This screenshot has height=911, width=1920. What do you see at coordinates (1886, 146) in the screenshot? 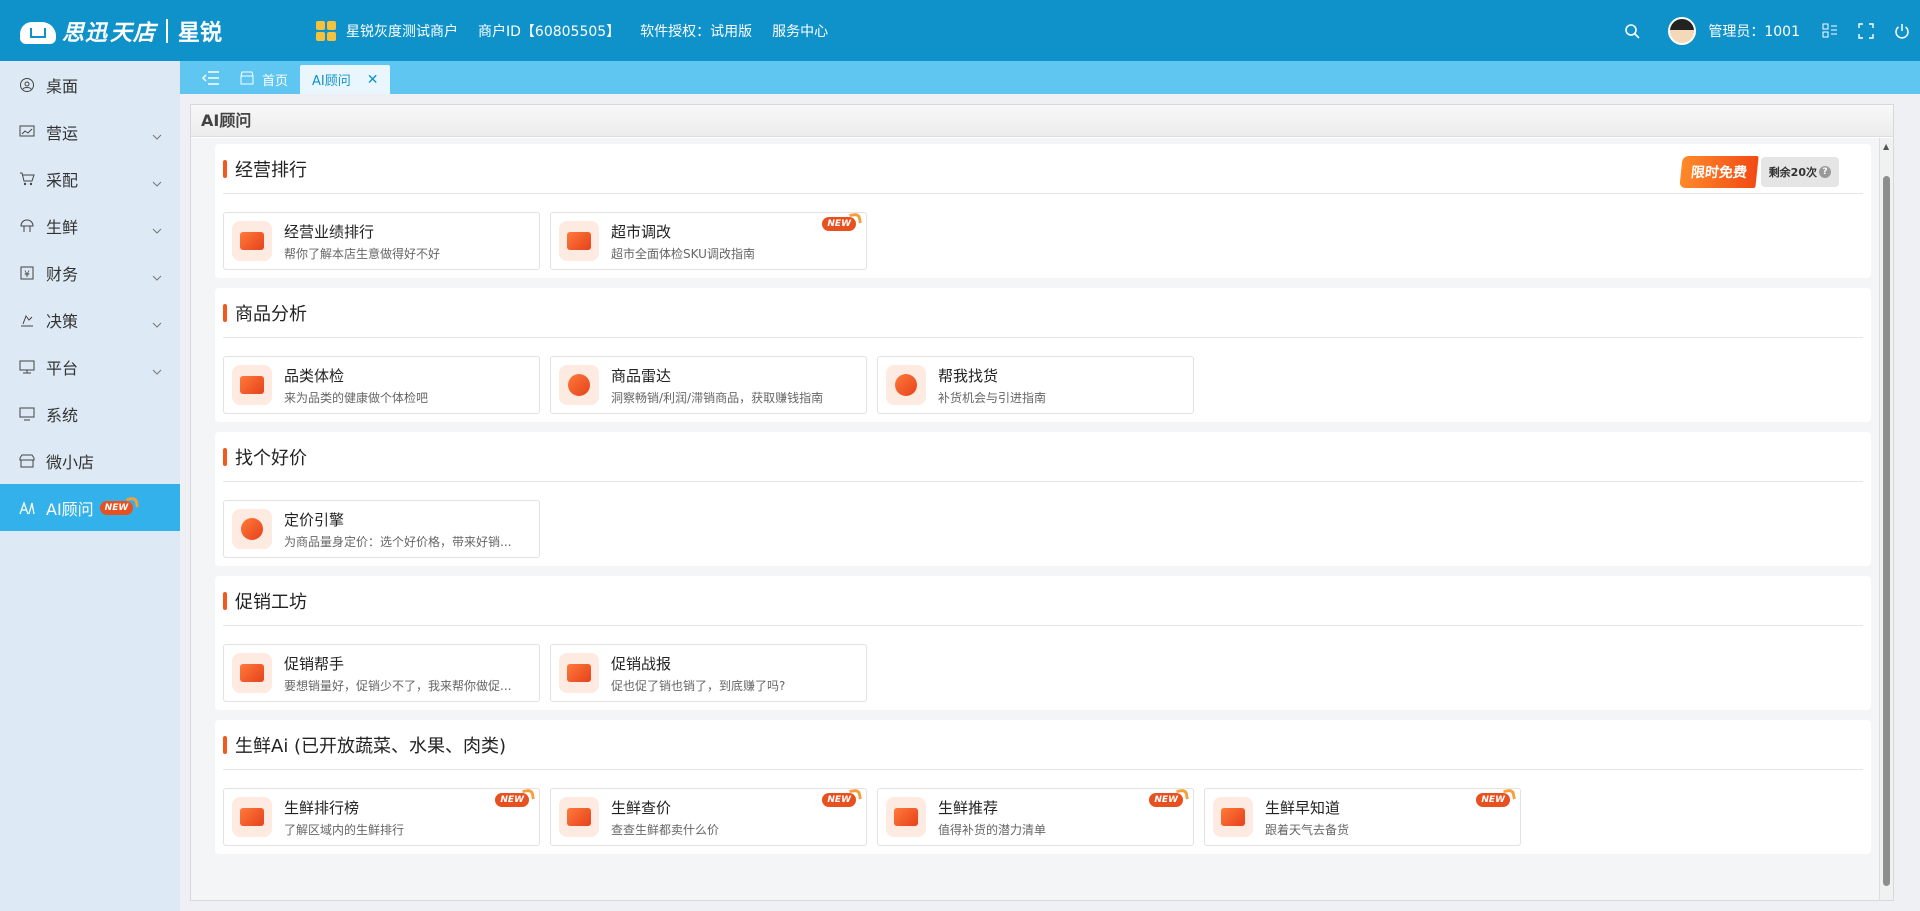
I see `scroll-up-icon: ▲` at bounding box center [1886, 146].